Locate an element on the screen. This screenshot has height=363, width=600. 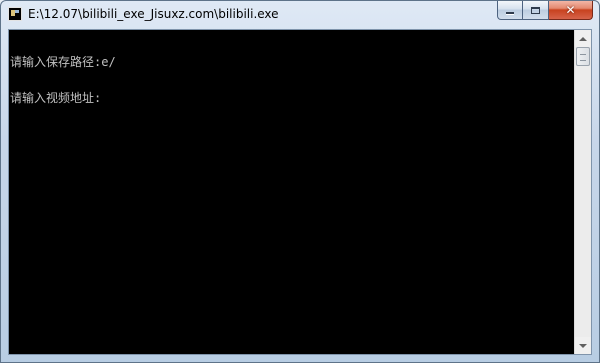
maximize-button is located at coordinates (536, 10).